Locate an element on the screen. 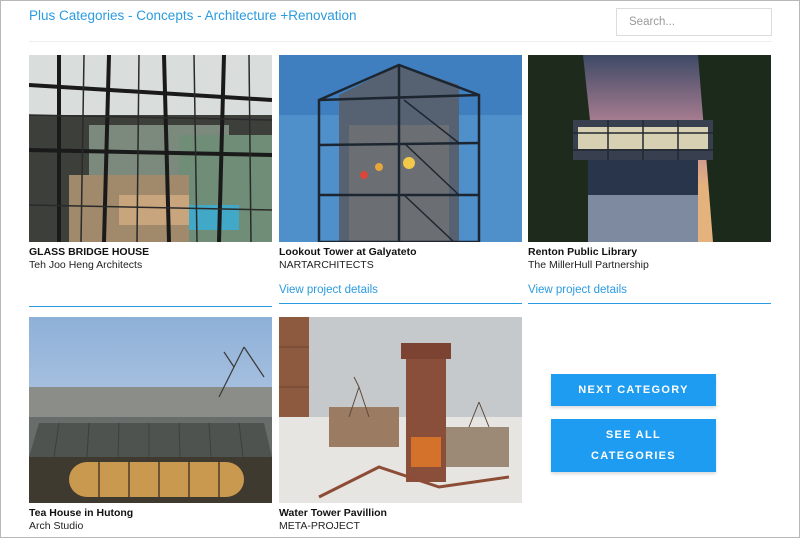 This screenshot has height=538, width=800. project-firm: The MillerHull Partnership is located at coordinates (588, 265).